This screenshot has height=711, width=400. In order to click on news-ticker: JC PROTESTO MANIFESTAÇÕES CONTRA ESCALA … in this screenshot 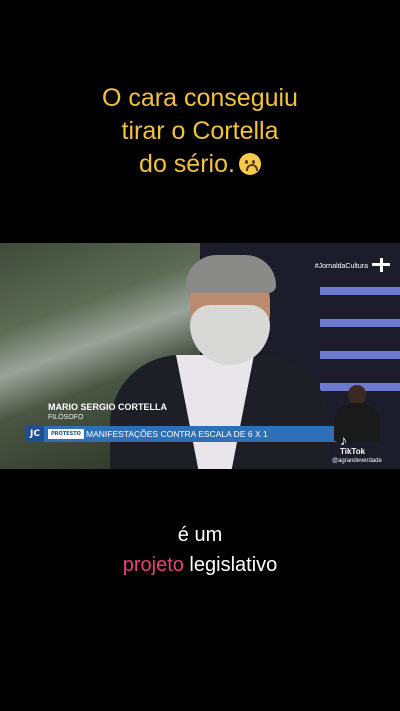, I will do `click(181, 434)`.